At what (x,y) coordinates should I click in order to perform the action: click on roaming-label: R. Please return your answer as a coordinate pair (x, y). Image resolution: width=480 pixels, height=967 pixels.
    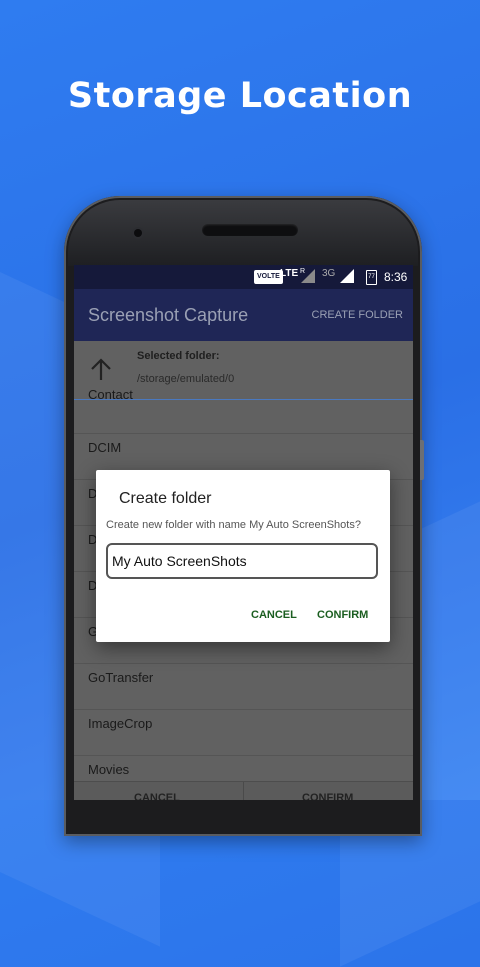
    Looking at the image, I should click on (303, 271).